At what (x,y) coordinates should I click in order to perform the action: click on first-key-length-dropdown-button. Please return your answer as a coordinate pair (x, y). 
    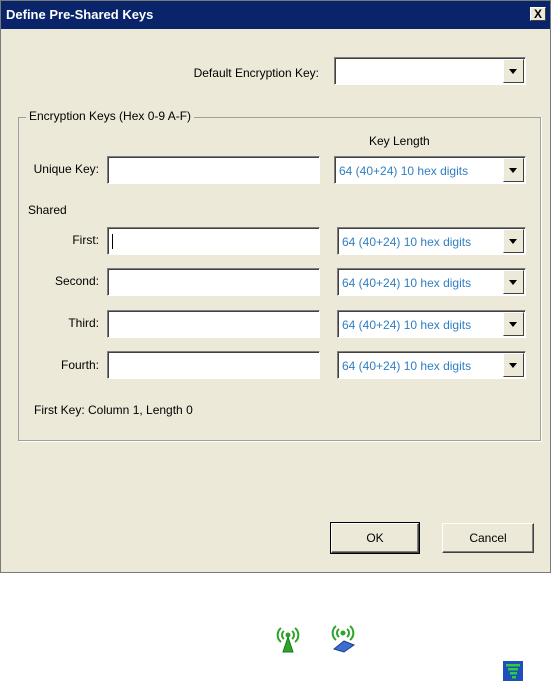
    Looking at the image, I should click on (513, 241).